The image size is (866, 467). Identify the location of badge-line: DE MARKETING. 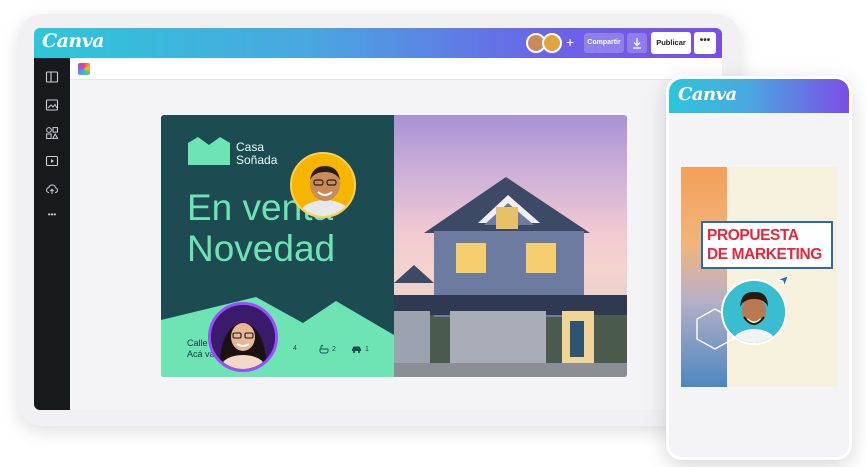
(764, 254).